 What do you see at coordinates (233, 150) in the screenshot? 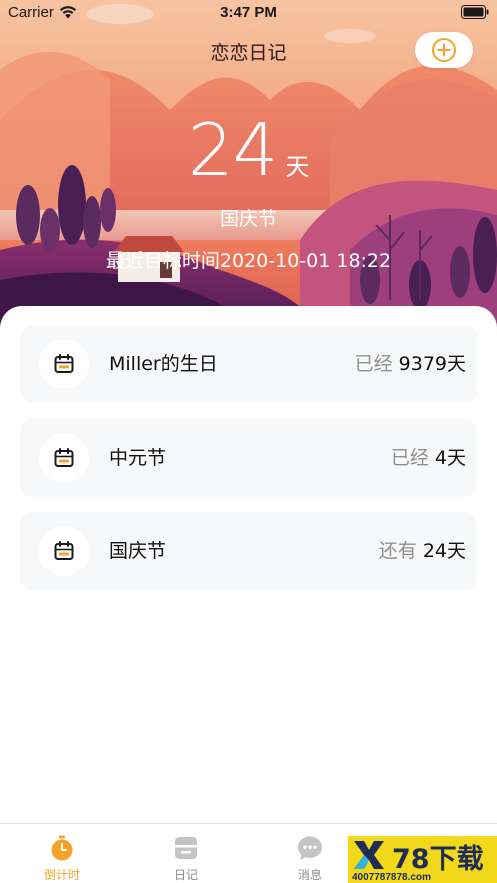
I see `countdown-number: 24` at bounding box center [233, 150].